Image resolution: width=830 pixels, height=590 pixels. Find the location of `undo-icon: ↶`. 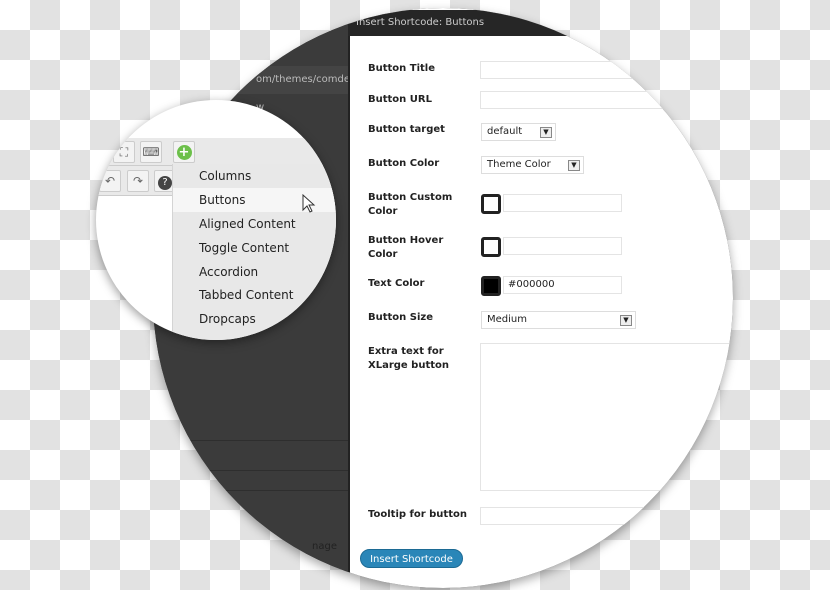

undo-icon: ↶ is located at coordinates (110, 181).